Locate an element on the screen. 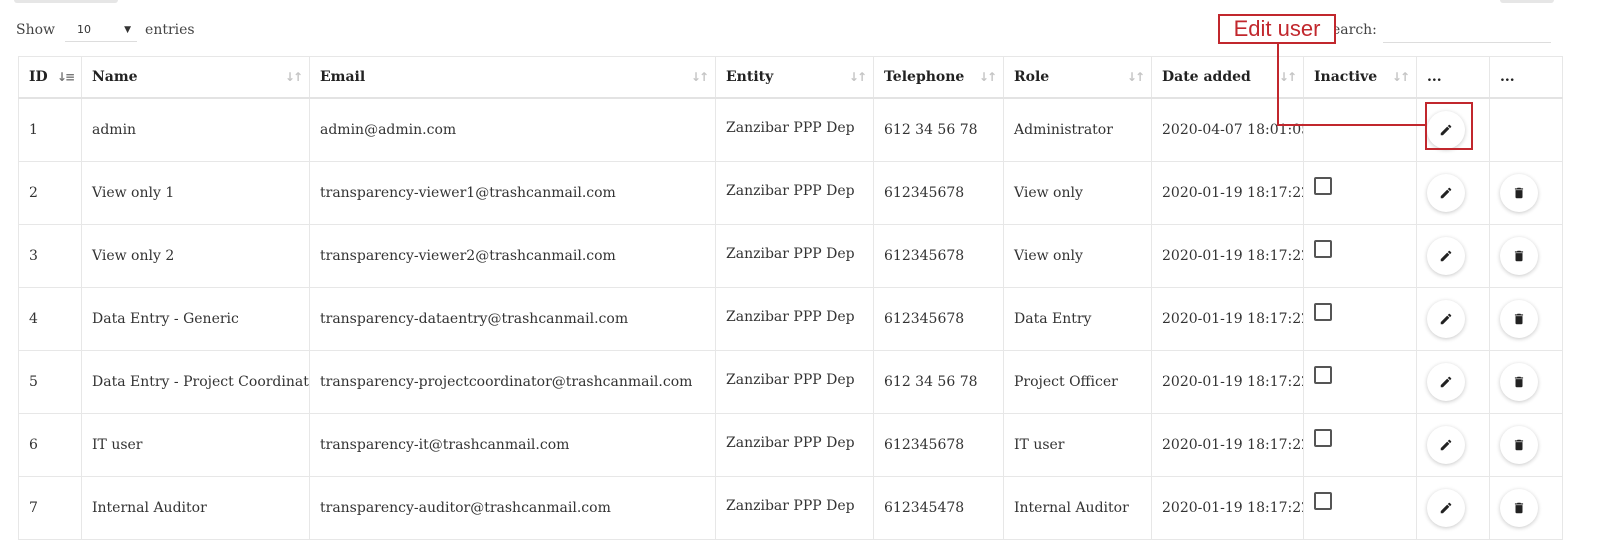  cell-email: transparency-viewer2@trashcanmail.com is located at coordinates (512, 256).